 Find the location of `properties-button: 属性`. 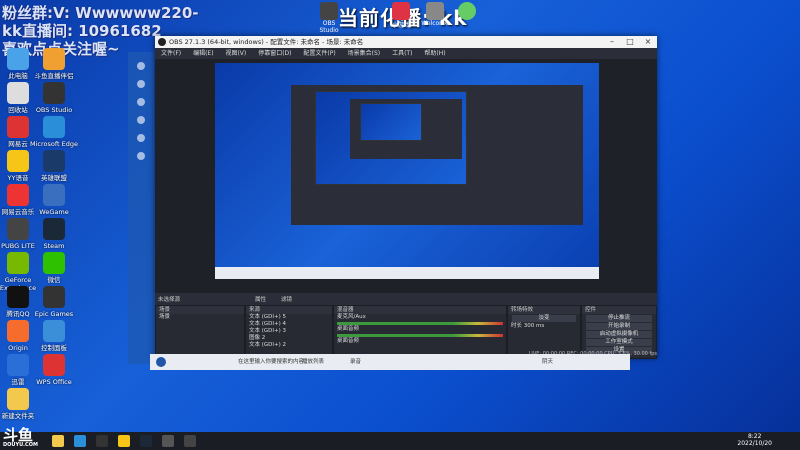

properties-button: 属性 is located at coordinates (260, 300).